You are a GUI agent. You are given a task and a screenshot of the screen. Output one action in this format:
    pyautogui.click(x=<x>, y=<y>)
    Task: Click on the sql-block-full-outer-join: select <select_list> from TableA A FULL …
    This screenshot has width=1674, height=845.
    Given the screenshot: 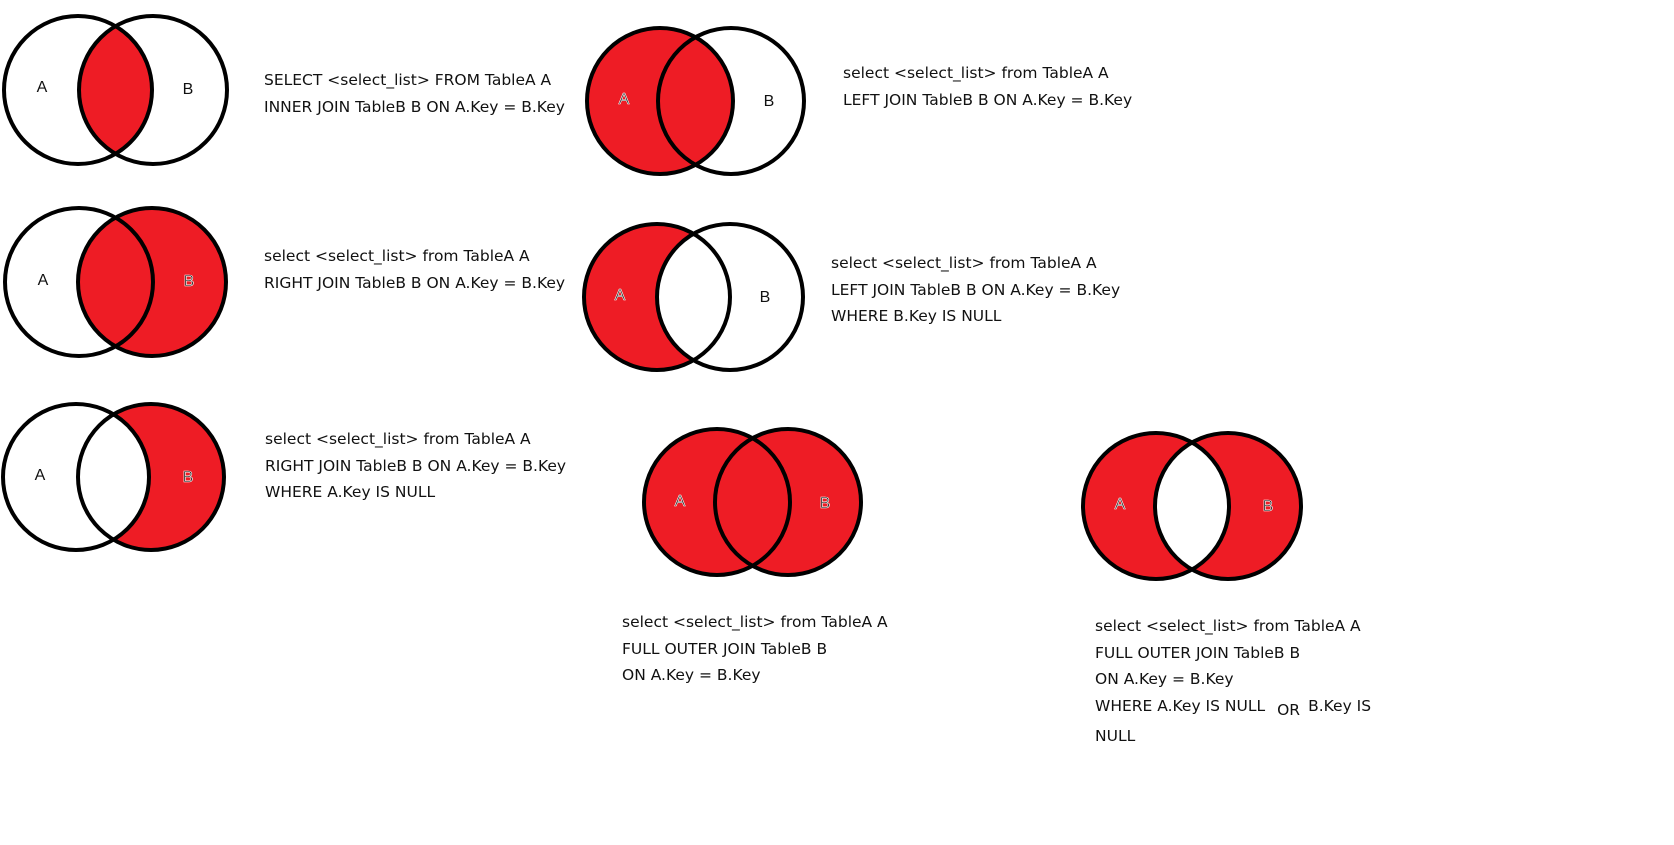 What is the action you would take?
    pyautogui.click(x=755, y=649)
    